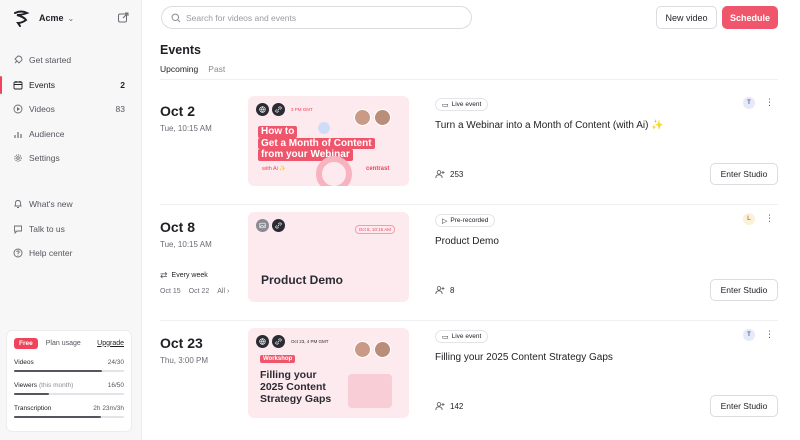  What do you see at coordinates (262, 225) in the screenshot?
I see `image-icon` at bounding box center [262, 225].